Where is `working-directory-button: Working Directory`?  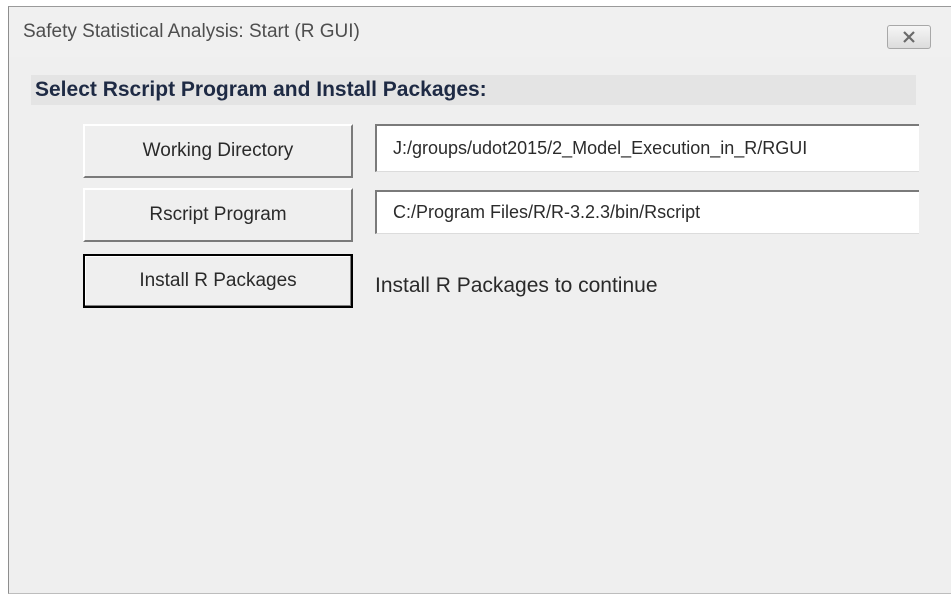
working-directory-button: Working Directory is located at coordinates (218, 151).